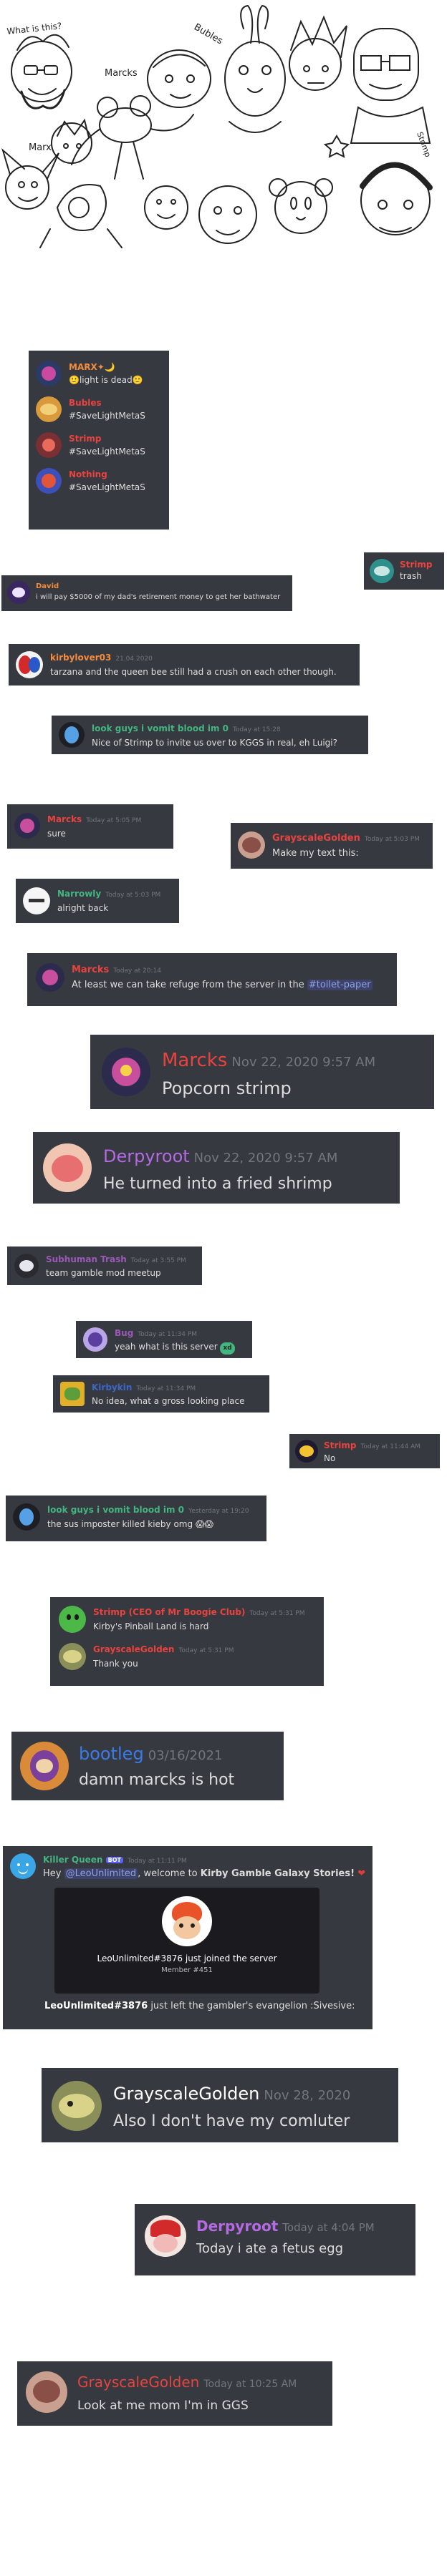 This screenshot has height=2576, width=447. I want to click on author-name: GrayscaleGolden Today at 10:25 AM, so click(187, 2383).